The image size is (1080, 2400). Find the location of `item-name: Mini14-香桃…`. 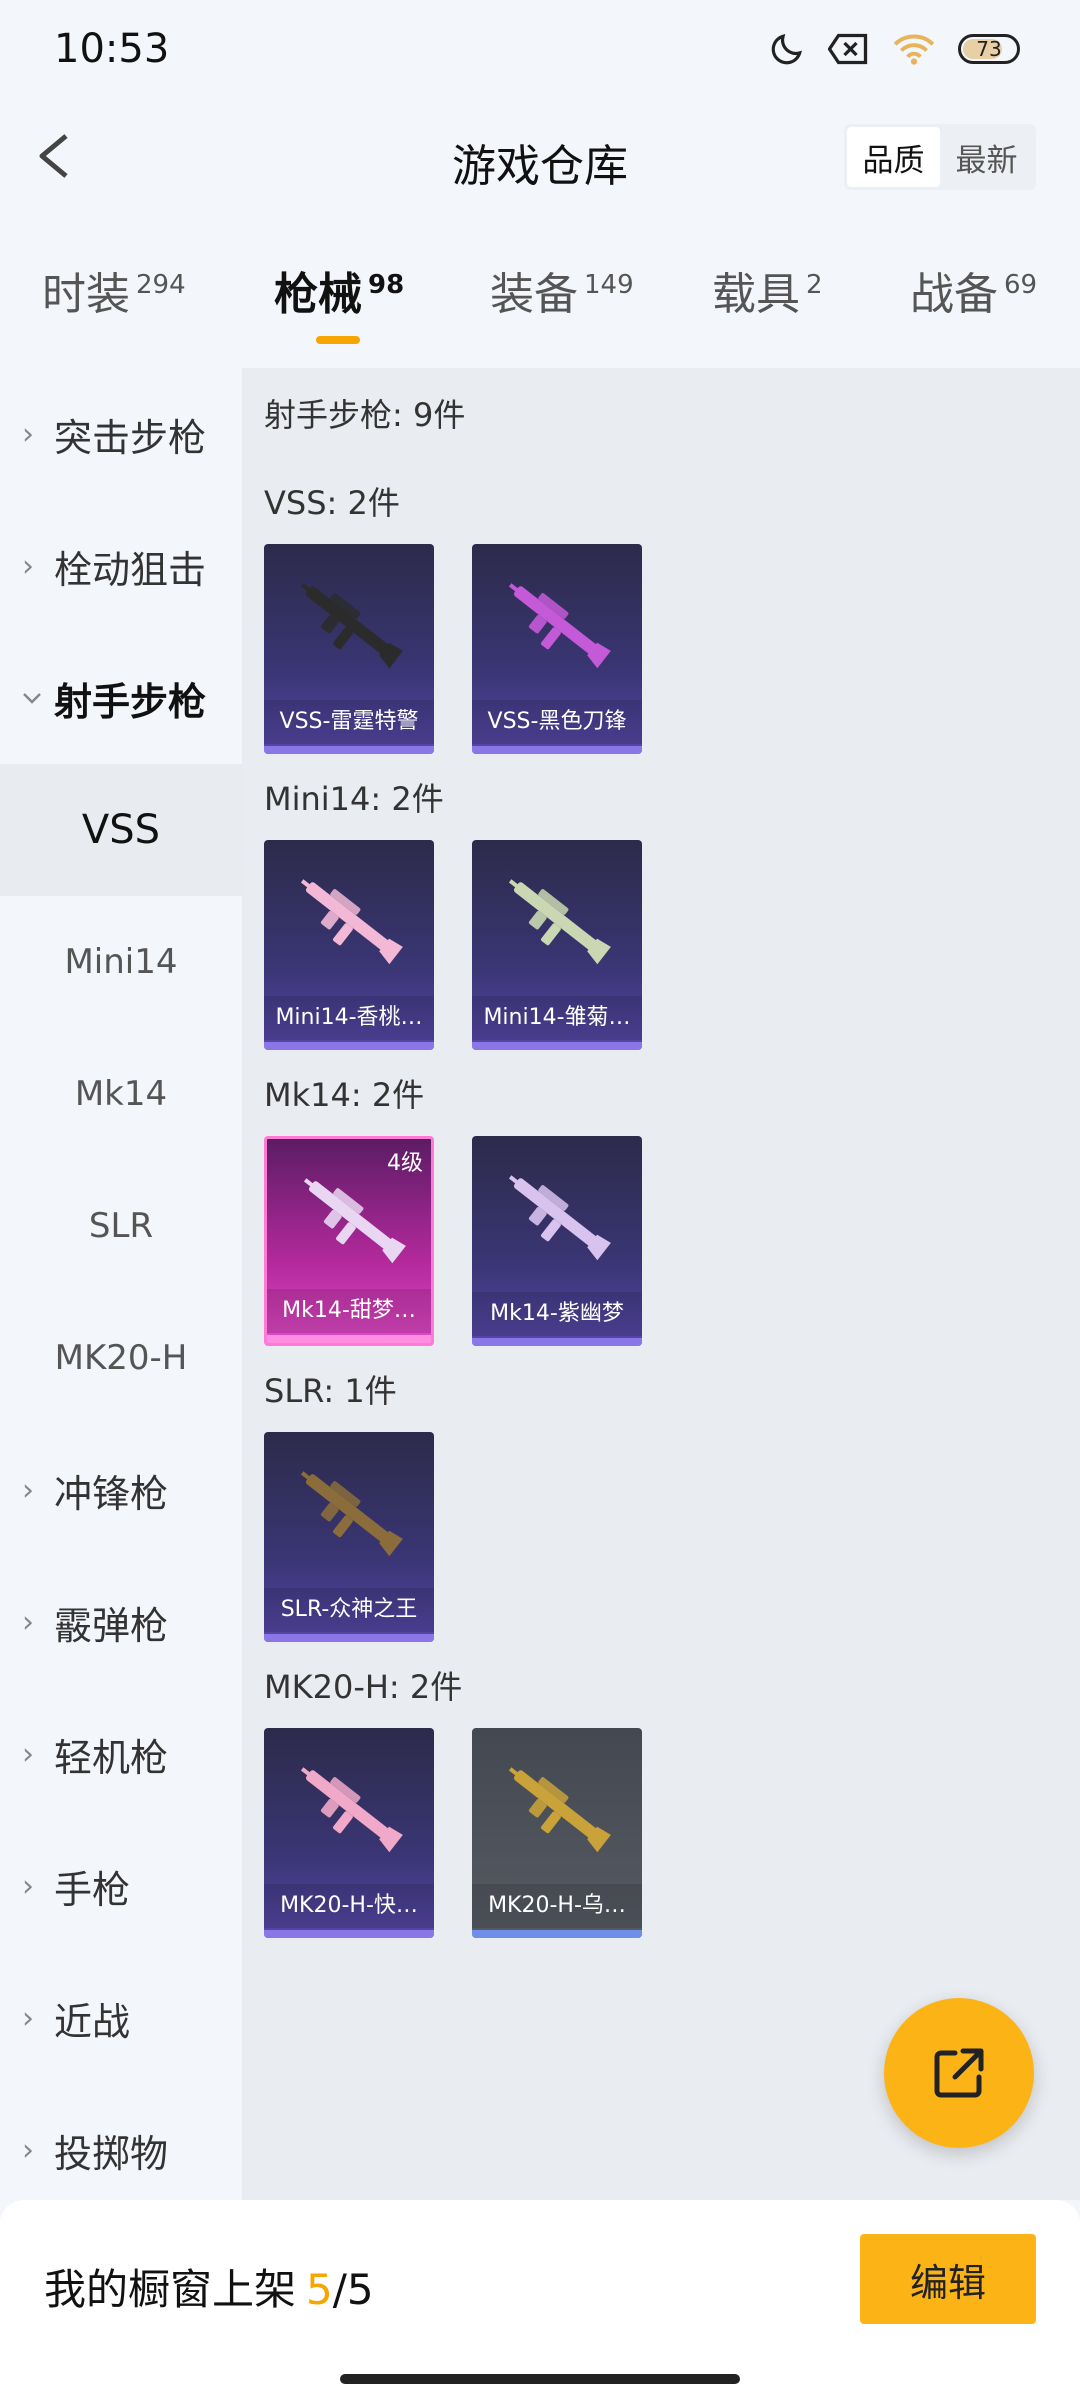

item-name: Mini14-香桃… is located at coordinates (349, 1018).